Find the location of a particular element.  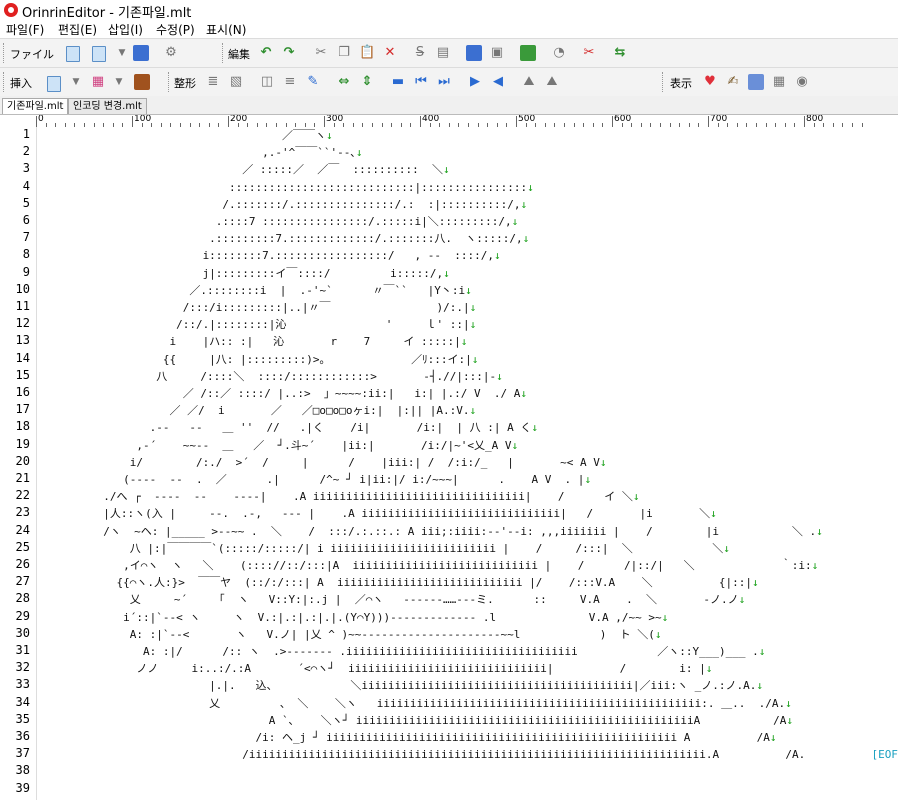

bar-icon: ▬ is located at coordinates (398, 82).